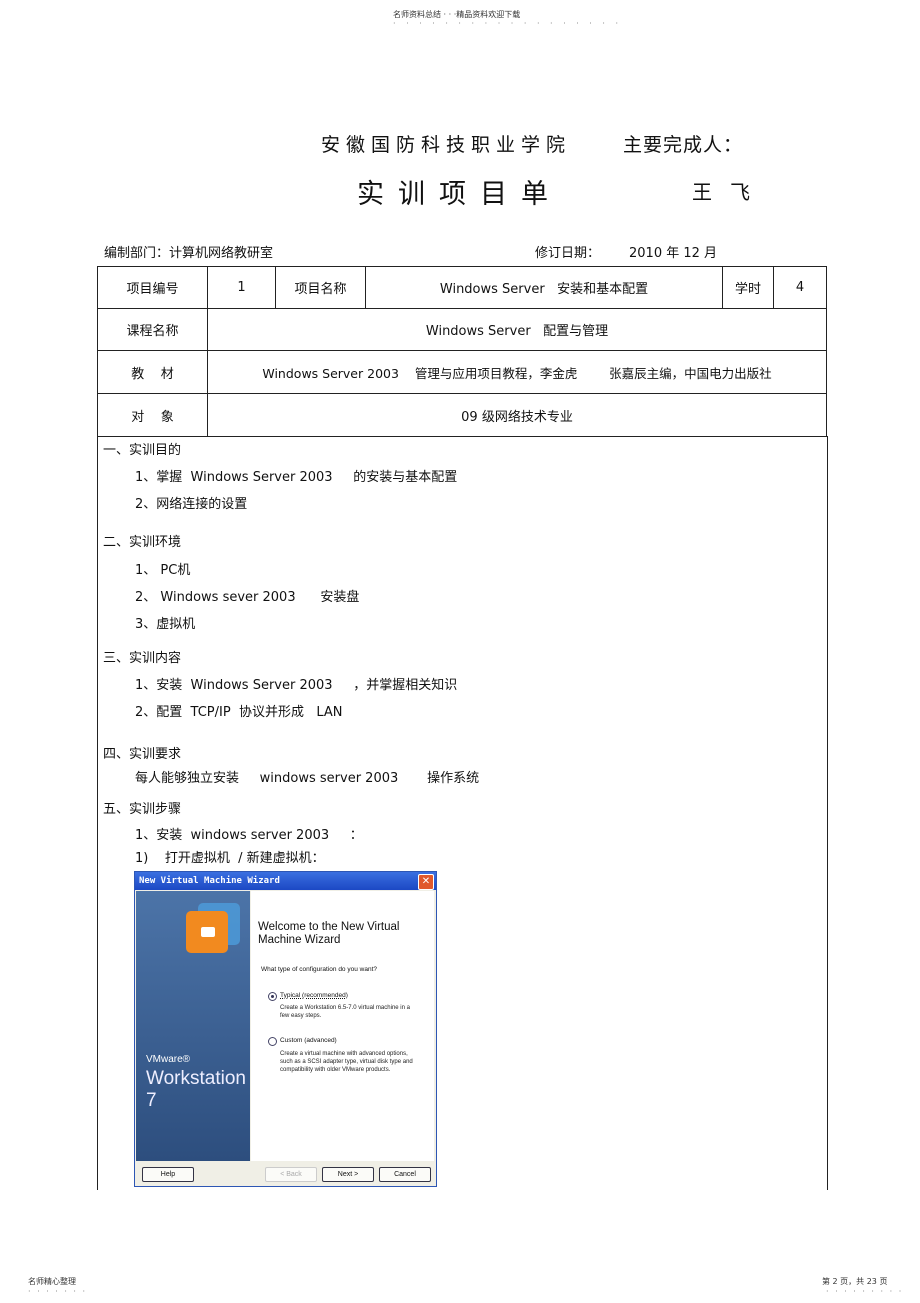 The height and width of the screenshot is (1303, 920). What do you see at coordinates (517, 415) in the screenshot?
I see `target: 09 级网络技术专业` at bounding box center [517, 415].